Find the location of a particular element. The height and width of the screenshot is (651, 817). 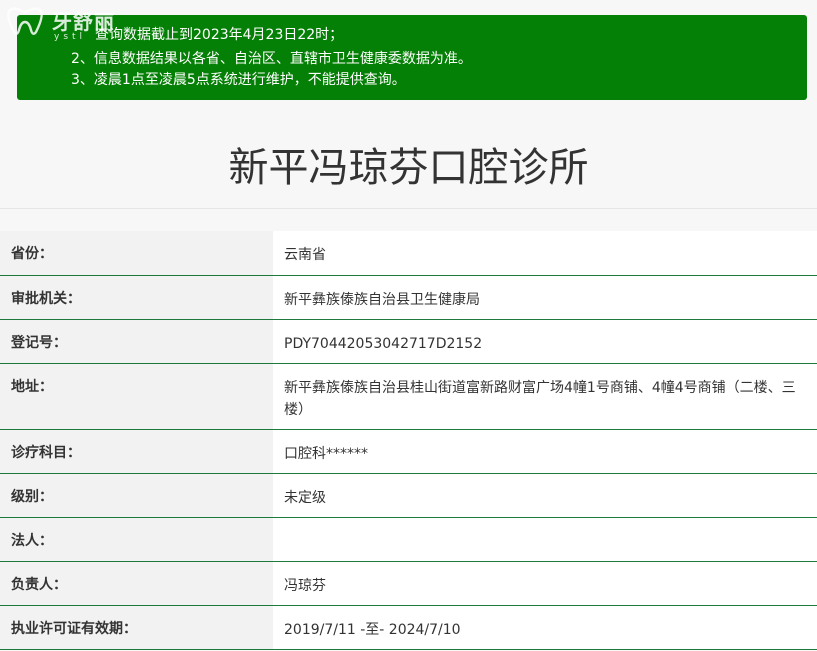

row-label: 审批机关： is located at coordinates (136, 297).